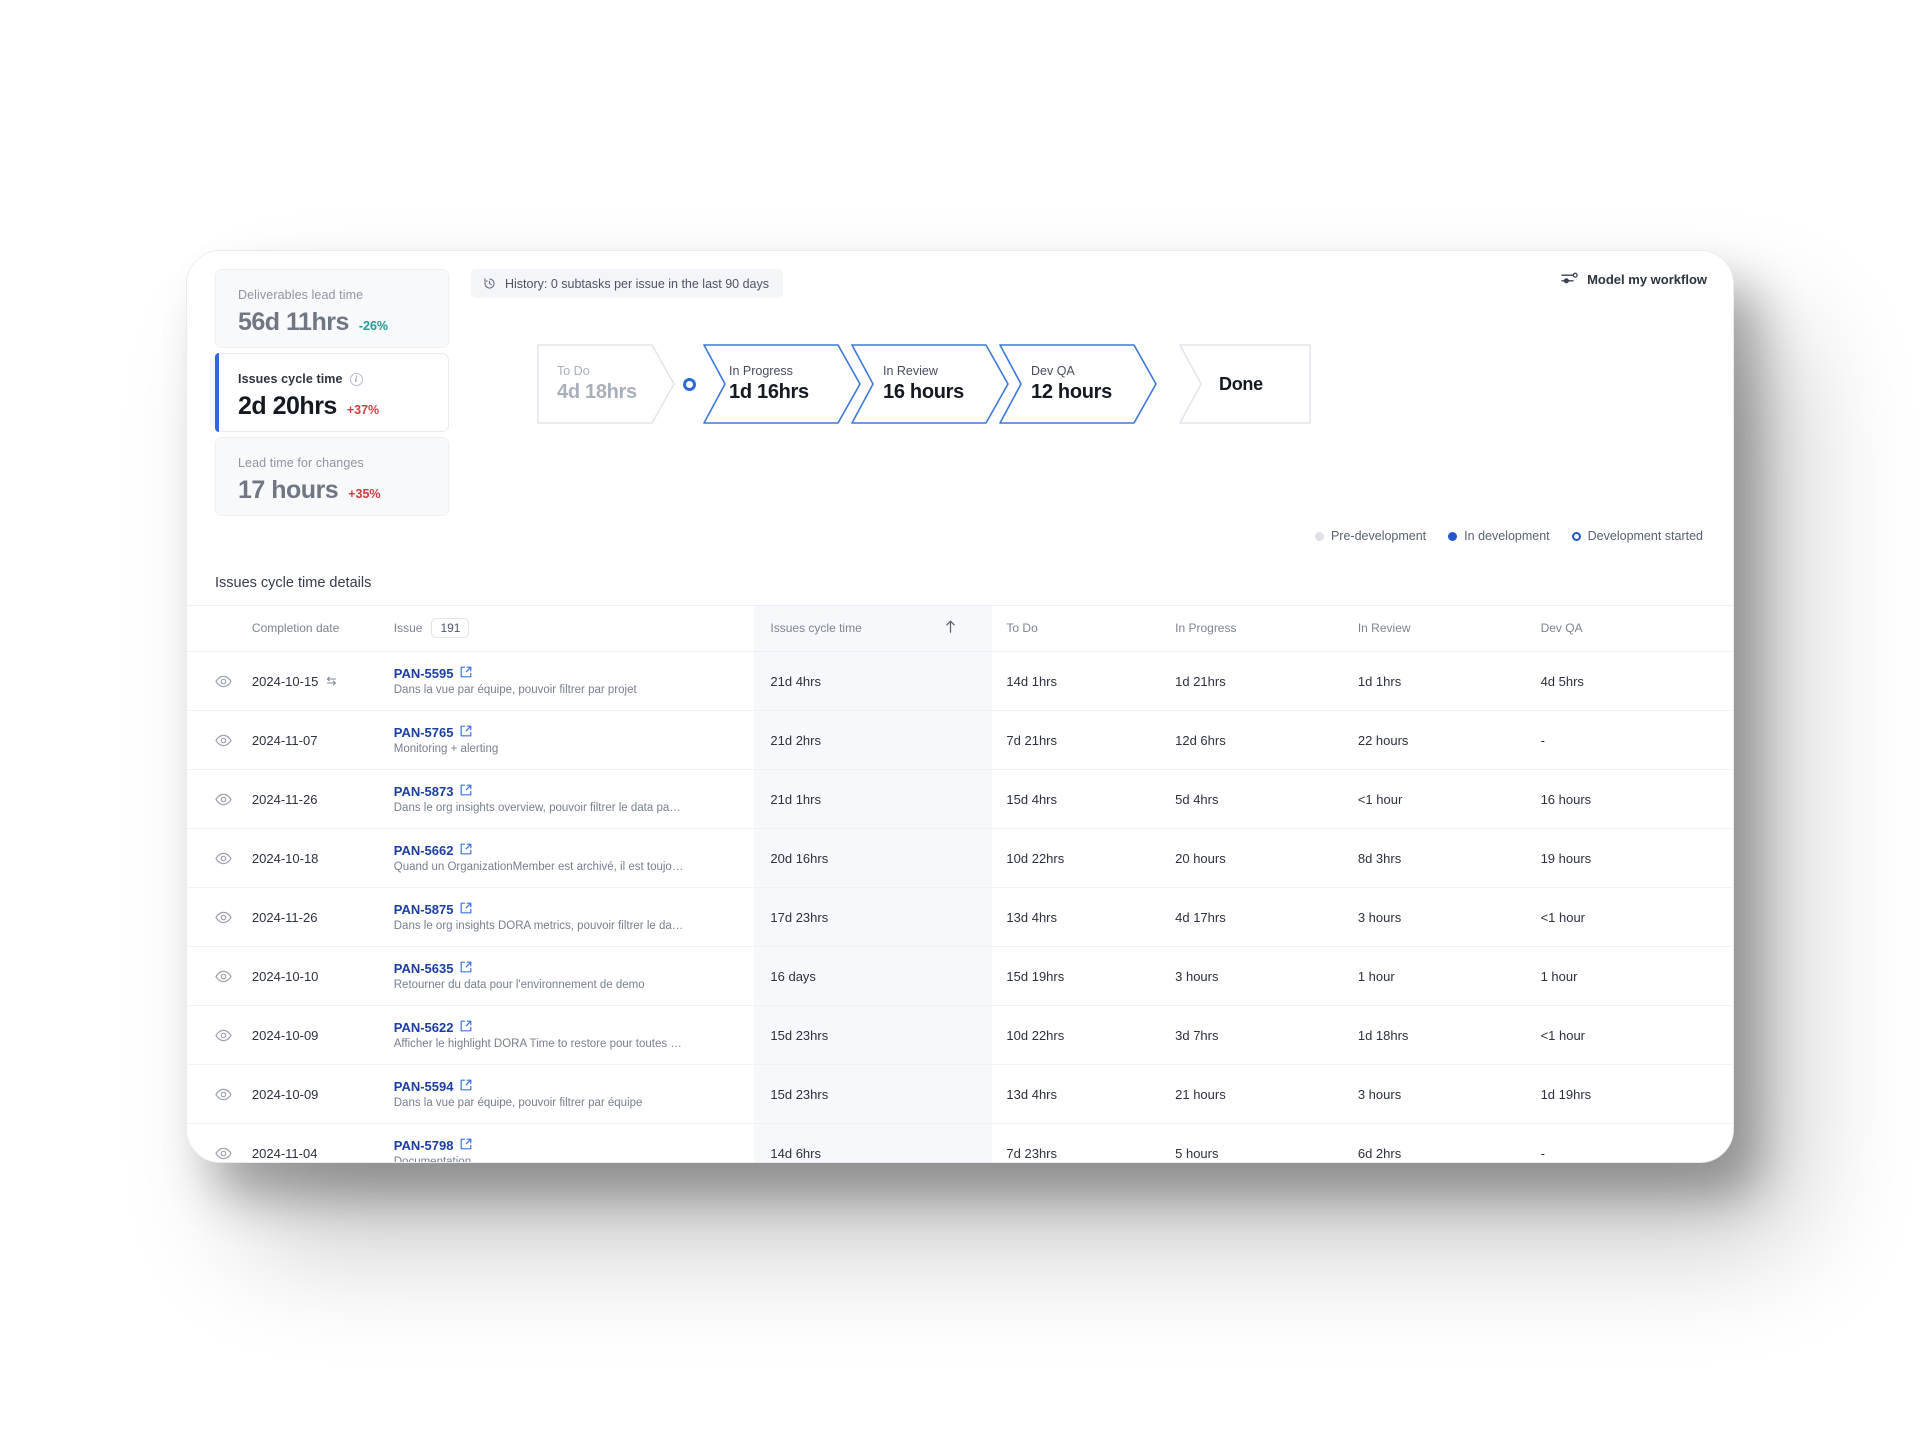 This screenshot has height=1440, width=1920. I want to click on issue-key-link: PAN-5798, so click(433, 1145).